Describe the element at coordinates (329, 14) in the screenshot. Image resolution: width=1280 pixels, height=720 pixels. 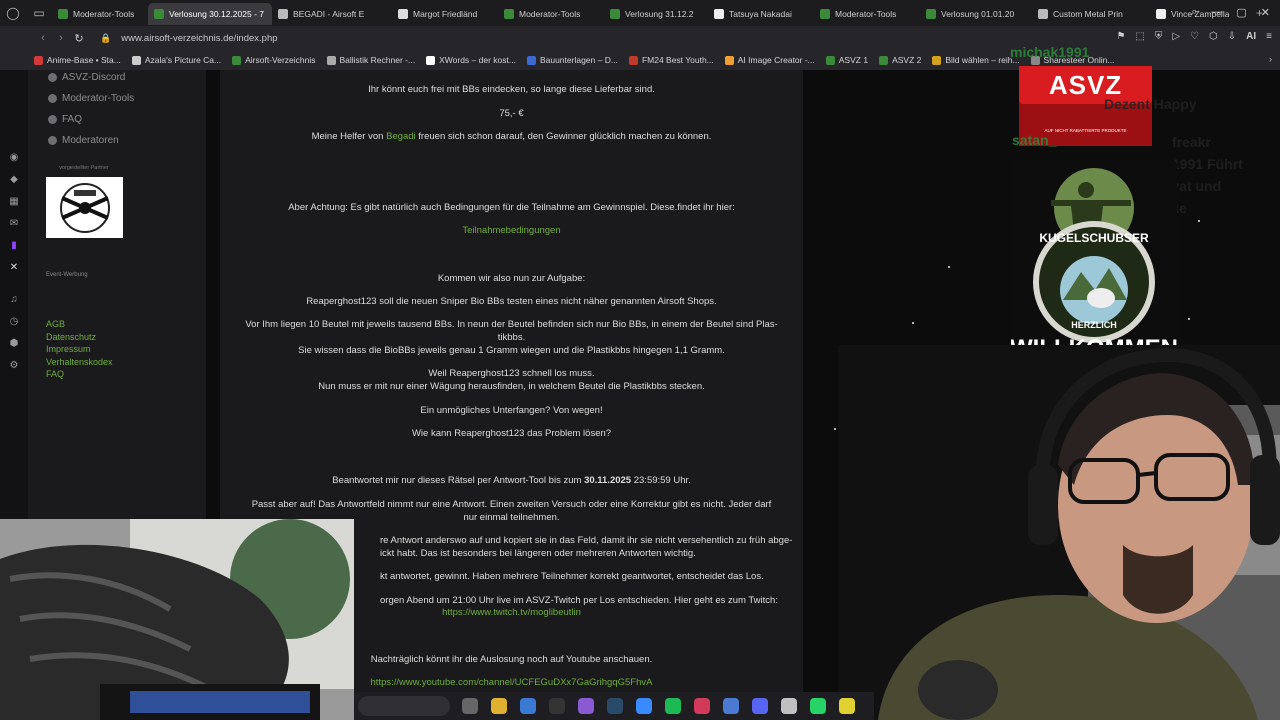
I see `tab-label: BEGADI - Airsoft E` at that location.